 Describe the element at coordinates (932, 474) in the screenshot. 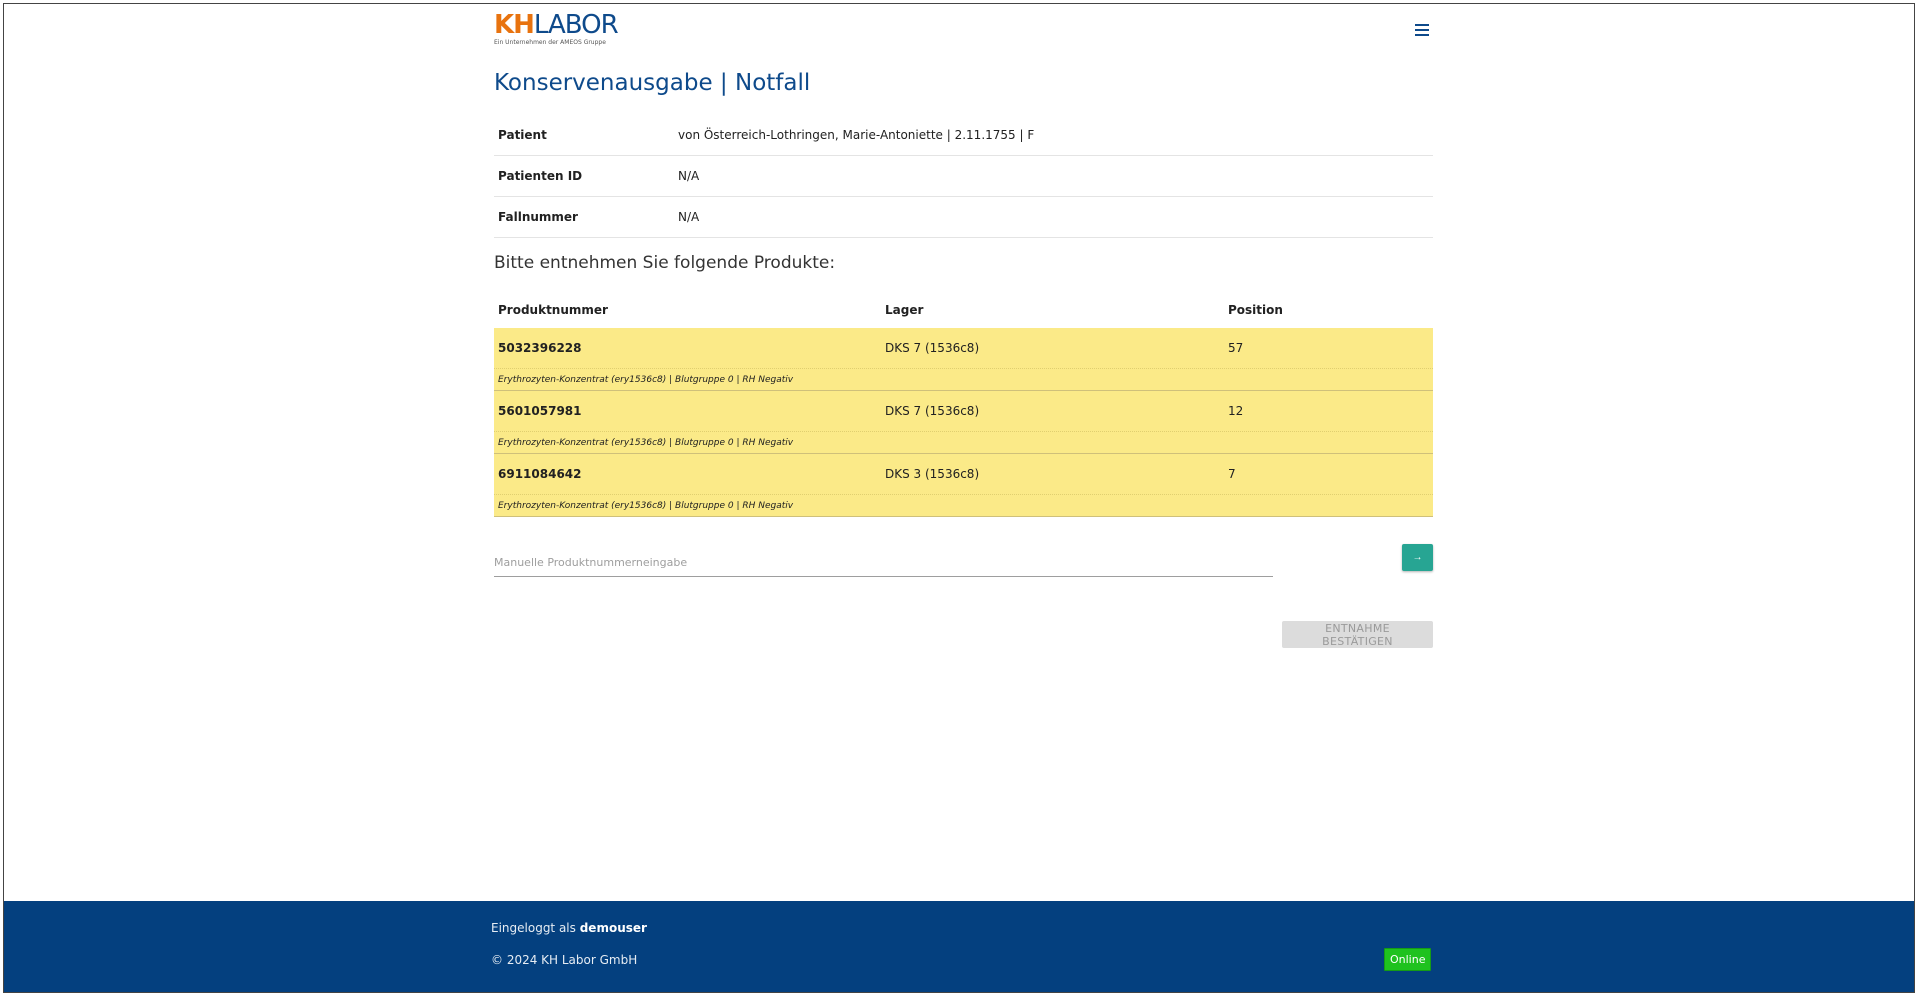

I see `product-storage: DKS 3 (1536c8)` at that location.